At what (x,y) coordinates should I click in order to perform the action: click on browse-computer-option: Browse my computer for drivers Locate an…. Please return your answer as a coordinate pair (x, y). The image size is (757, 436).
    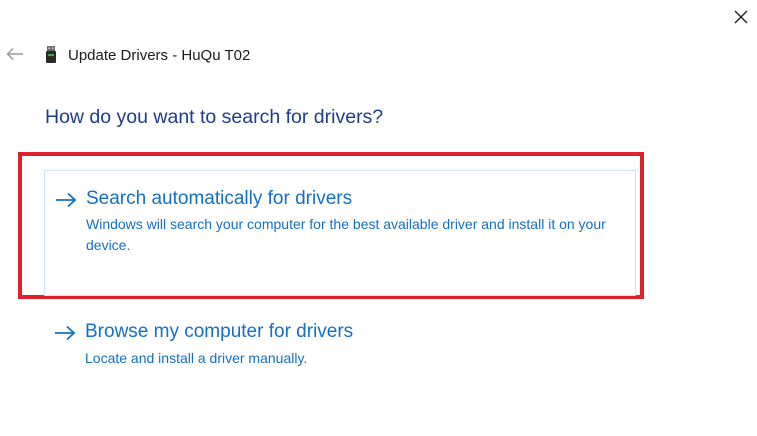
    Looking at the image, I should click on (340, 347).